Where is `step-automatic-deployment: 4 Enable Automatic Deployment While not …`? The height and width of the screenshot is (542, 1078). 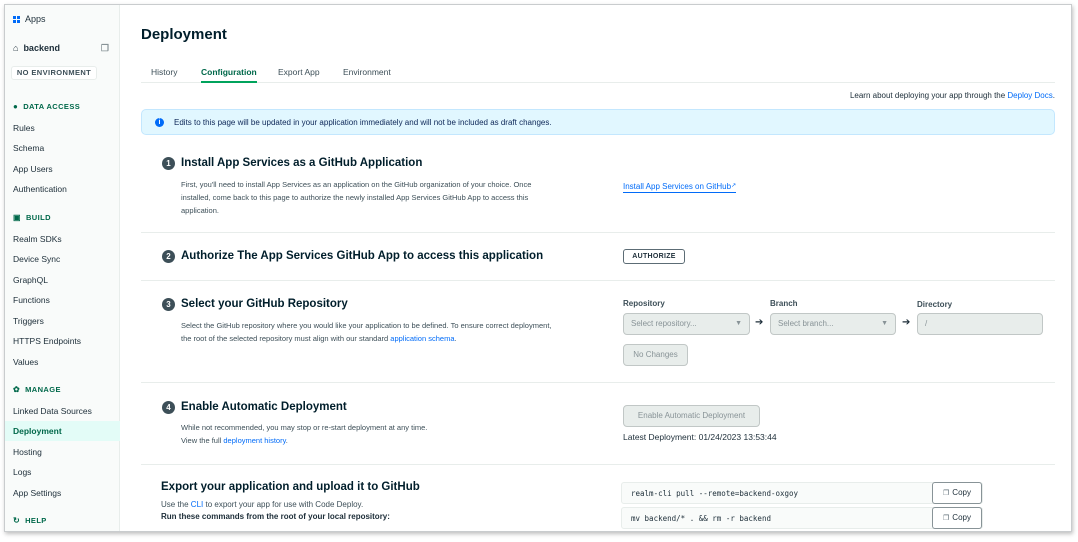 step-automatic-deployment: 4 Enable Automatic Deployment While not … is located at coordinates (598, 424).